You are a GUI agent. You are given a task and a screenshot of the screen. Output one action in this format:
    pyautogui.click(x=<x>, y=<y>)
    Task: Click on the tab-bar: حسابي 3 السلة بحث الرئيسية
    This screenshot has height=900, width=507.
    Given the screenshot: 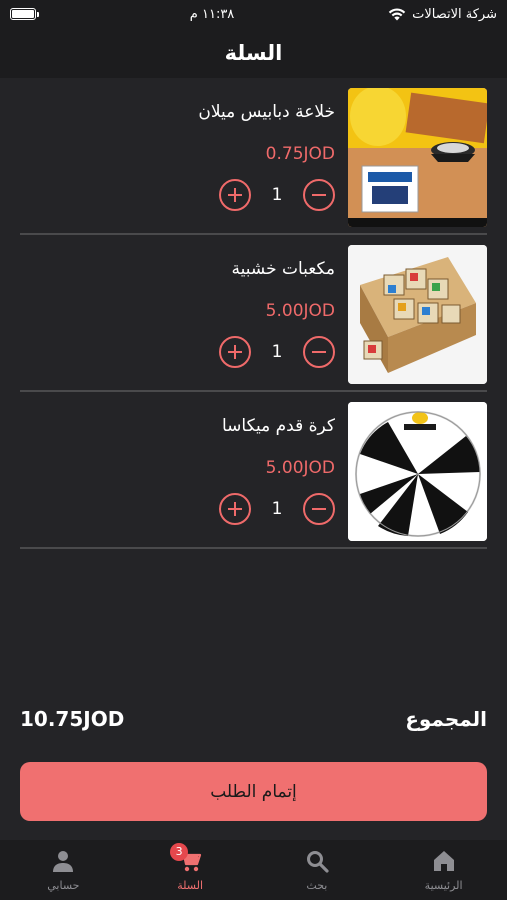 What is the action you would take?
    pyautogui.click(x=253, y=870)
    